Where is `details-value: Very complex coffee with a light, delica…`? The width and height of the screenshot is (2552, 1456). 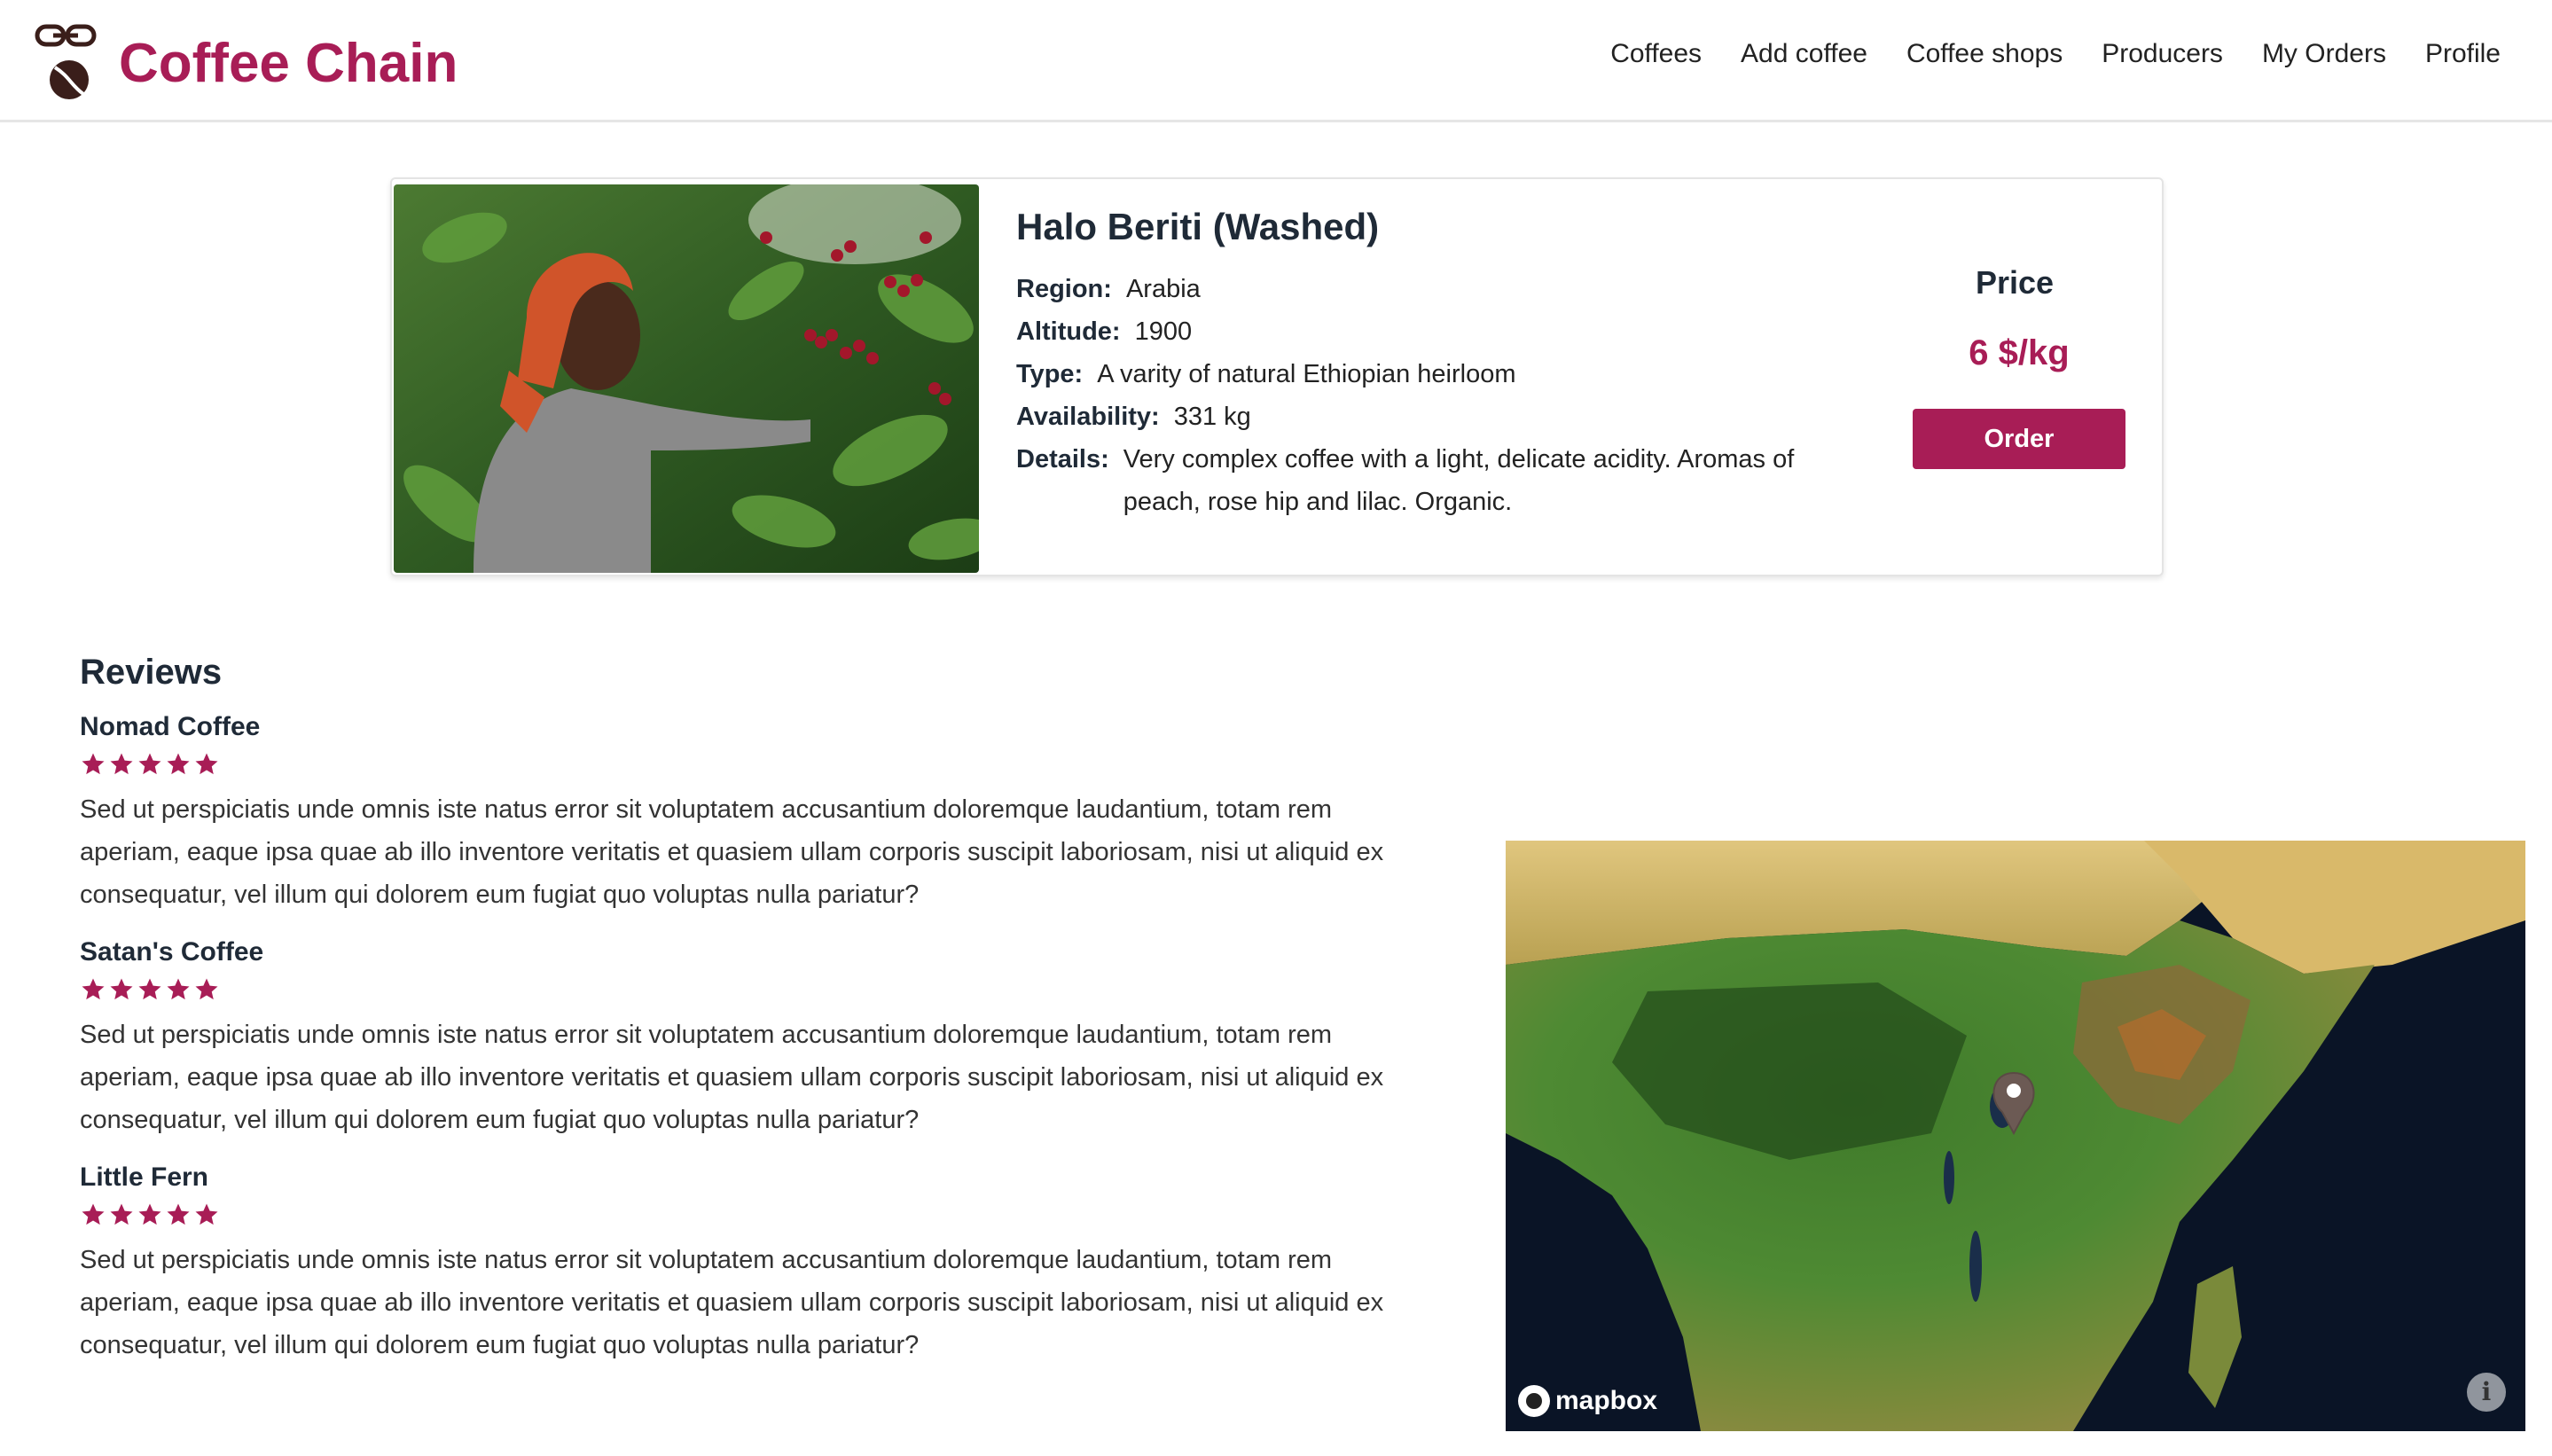 details-value: Very complex coffee with a light, delica… is located at coordinates (1459, 480).